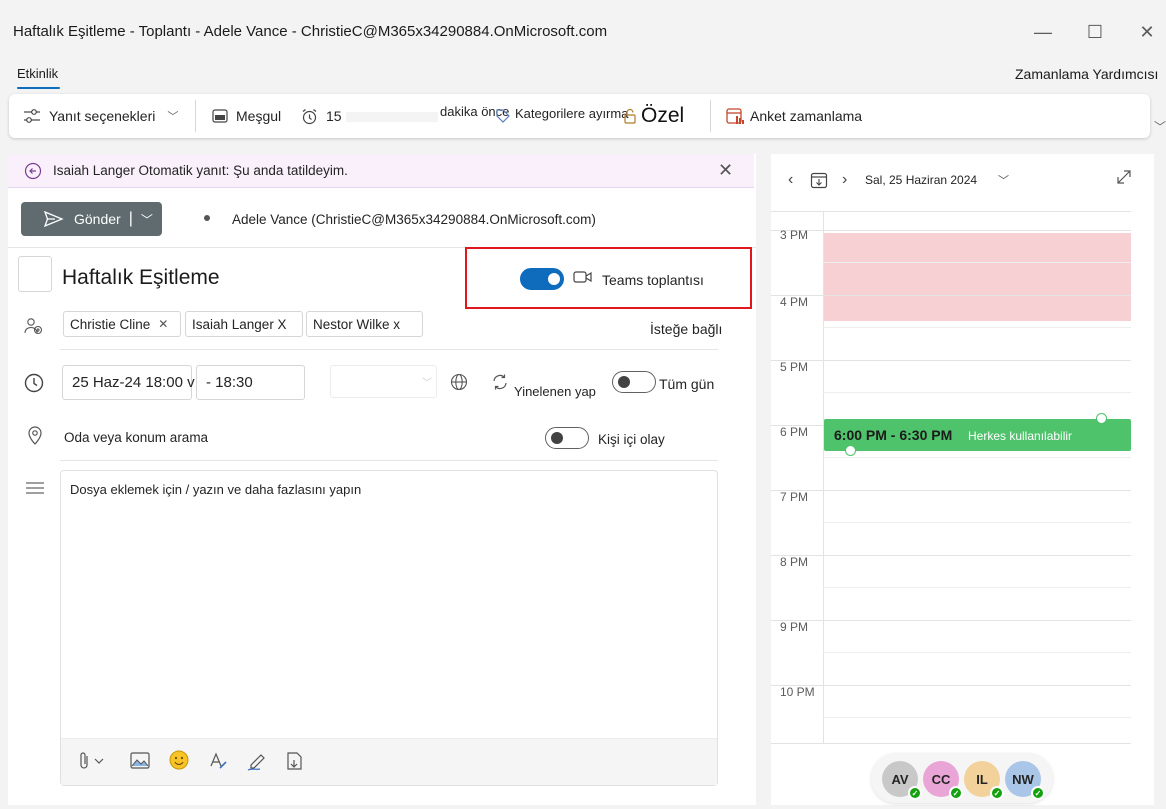 The width and height of the screenshot is (1166, 809). I want to click on avatar-initials: IL, so click(982, 779).